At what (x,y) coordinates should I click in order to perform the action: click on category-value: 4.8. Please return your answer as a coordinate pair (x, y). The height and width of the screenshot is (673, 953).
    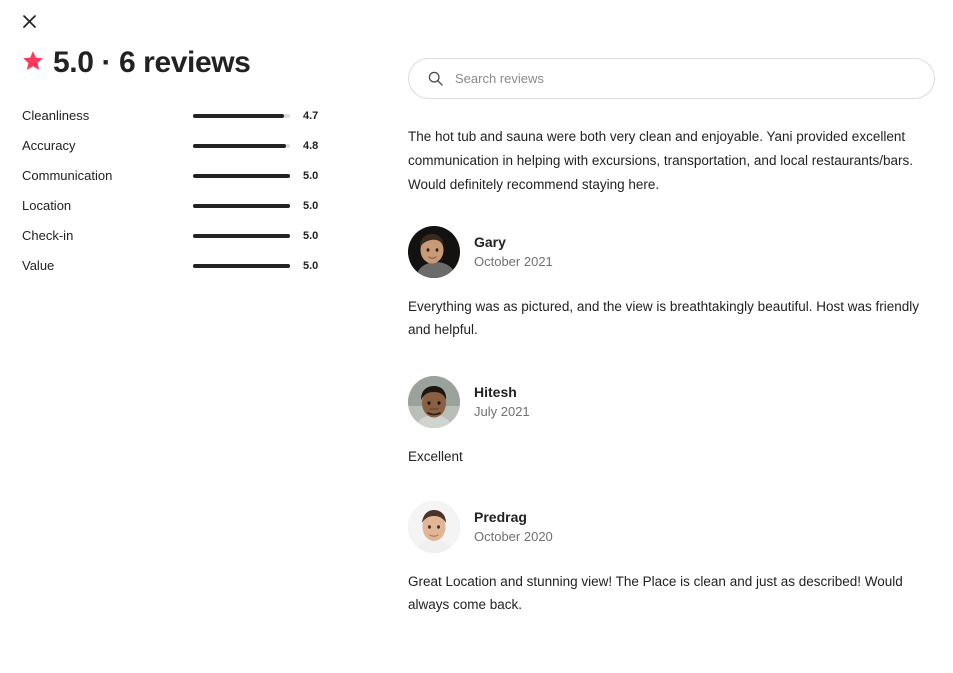
    Looking at the image, I should click on (311, 146).